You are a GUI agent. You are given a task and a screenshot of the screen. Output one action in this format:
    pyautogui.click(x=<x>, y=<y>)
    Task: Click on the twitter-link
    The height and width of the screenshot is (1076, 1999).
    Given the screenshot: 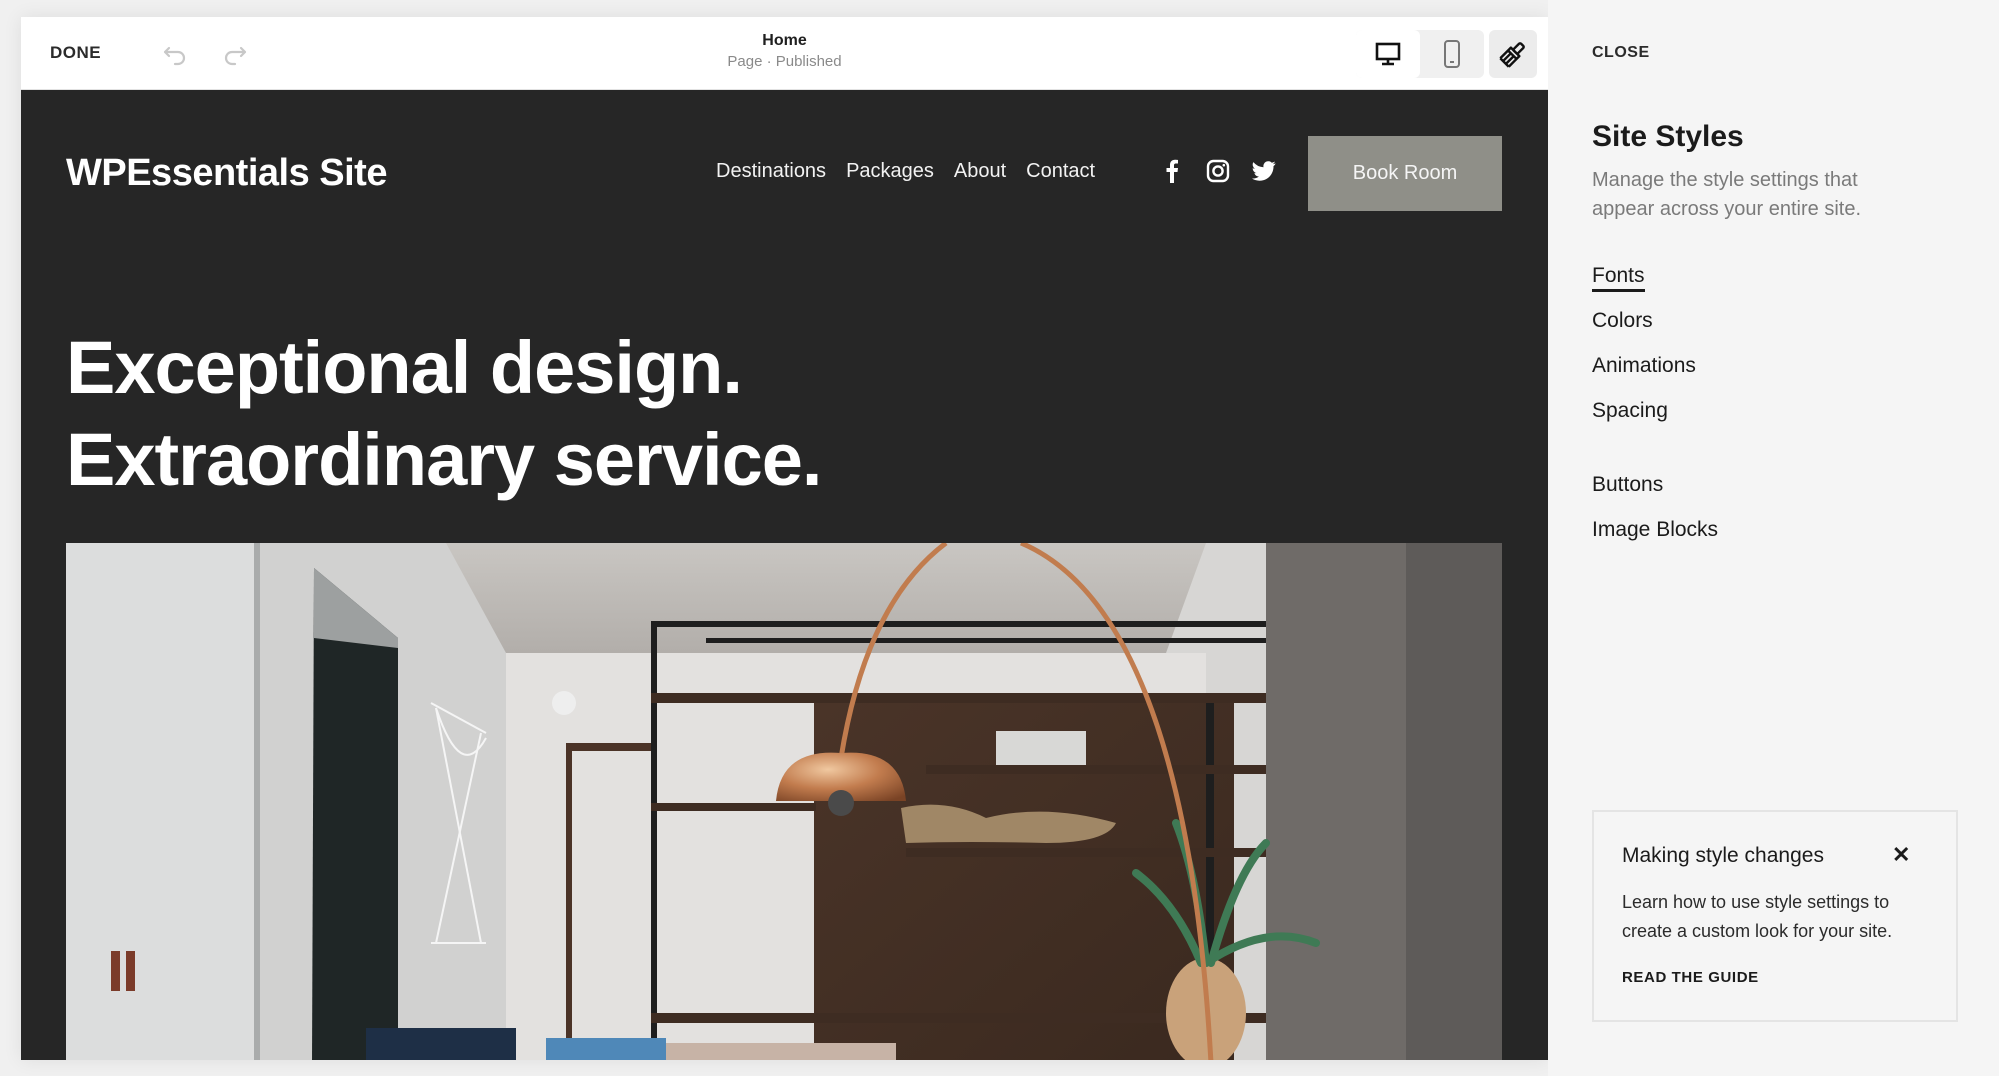 What is the action you would take?
    pyautogui.click(x=1264, y=171)
    